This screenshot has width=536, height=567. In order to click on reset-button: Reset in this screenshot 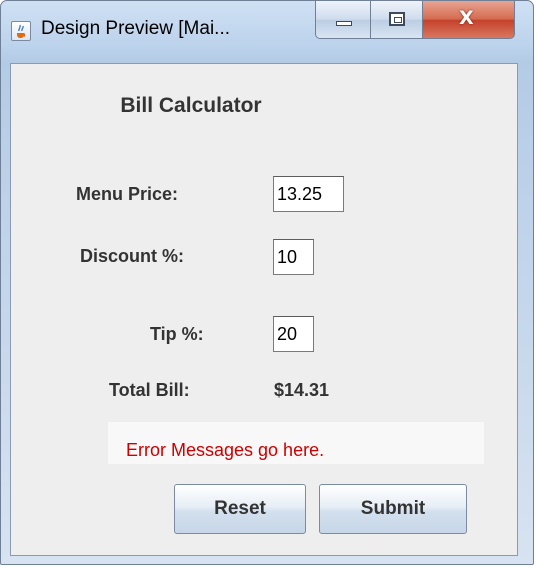, I will do `click(240, 509)`.